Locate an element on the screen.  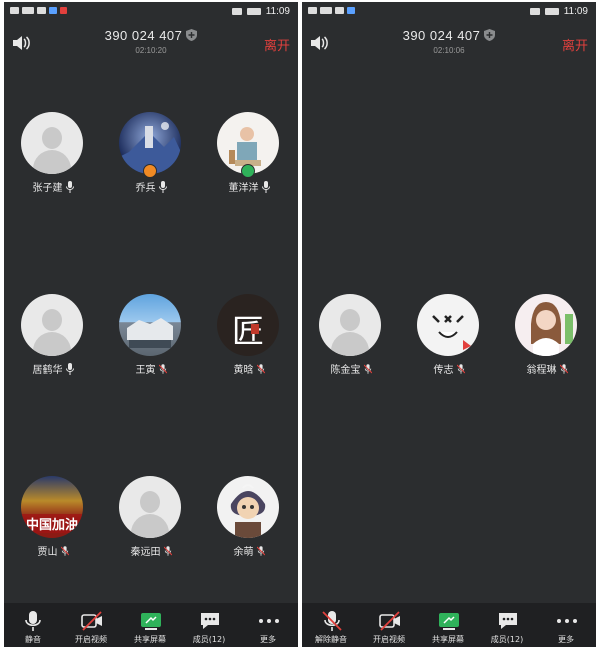
participant-tile: 中国加油 贾山 is located at coordinates (53, 521).